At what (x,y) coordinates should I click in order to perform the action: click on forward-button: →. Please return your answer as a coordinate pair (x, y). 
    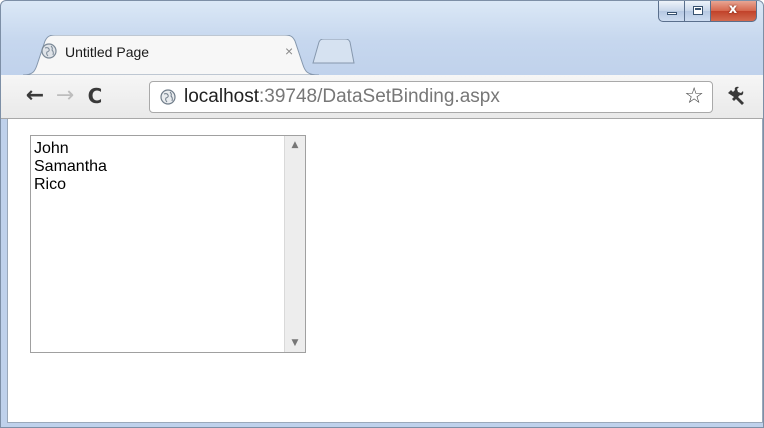
    Looking at the image, I should click on (65, 96).